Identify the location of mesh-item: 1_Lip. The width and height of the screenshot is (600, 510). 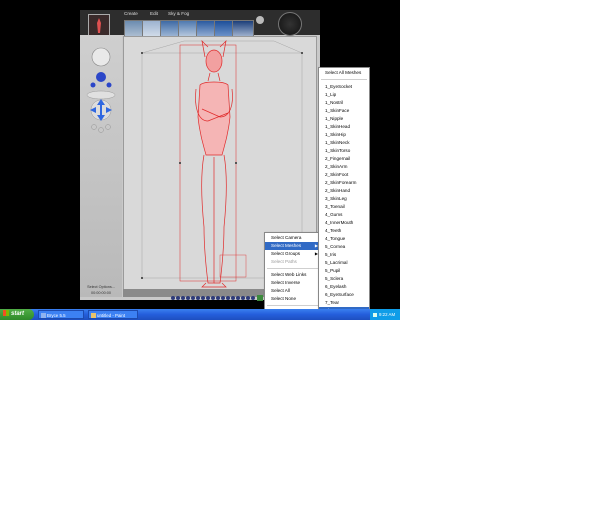
(344, 95).